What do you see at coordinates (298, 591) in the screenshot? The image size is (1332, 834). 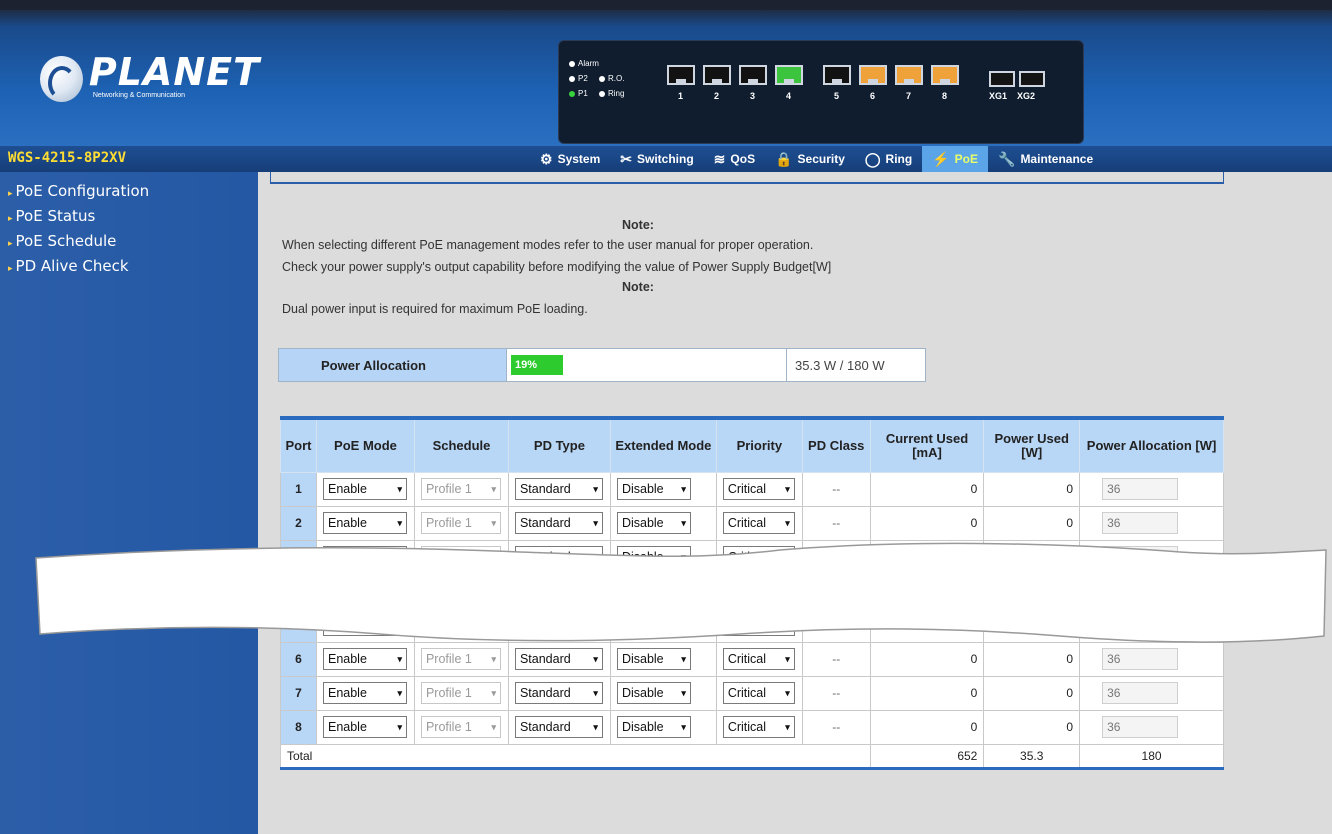 I see `port-number` at bounding box center [298, 591].